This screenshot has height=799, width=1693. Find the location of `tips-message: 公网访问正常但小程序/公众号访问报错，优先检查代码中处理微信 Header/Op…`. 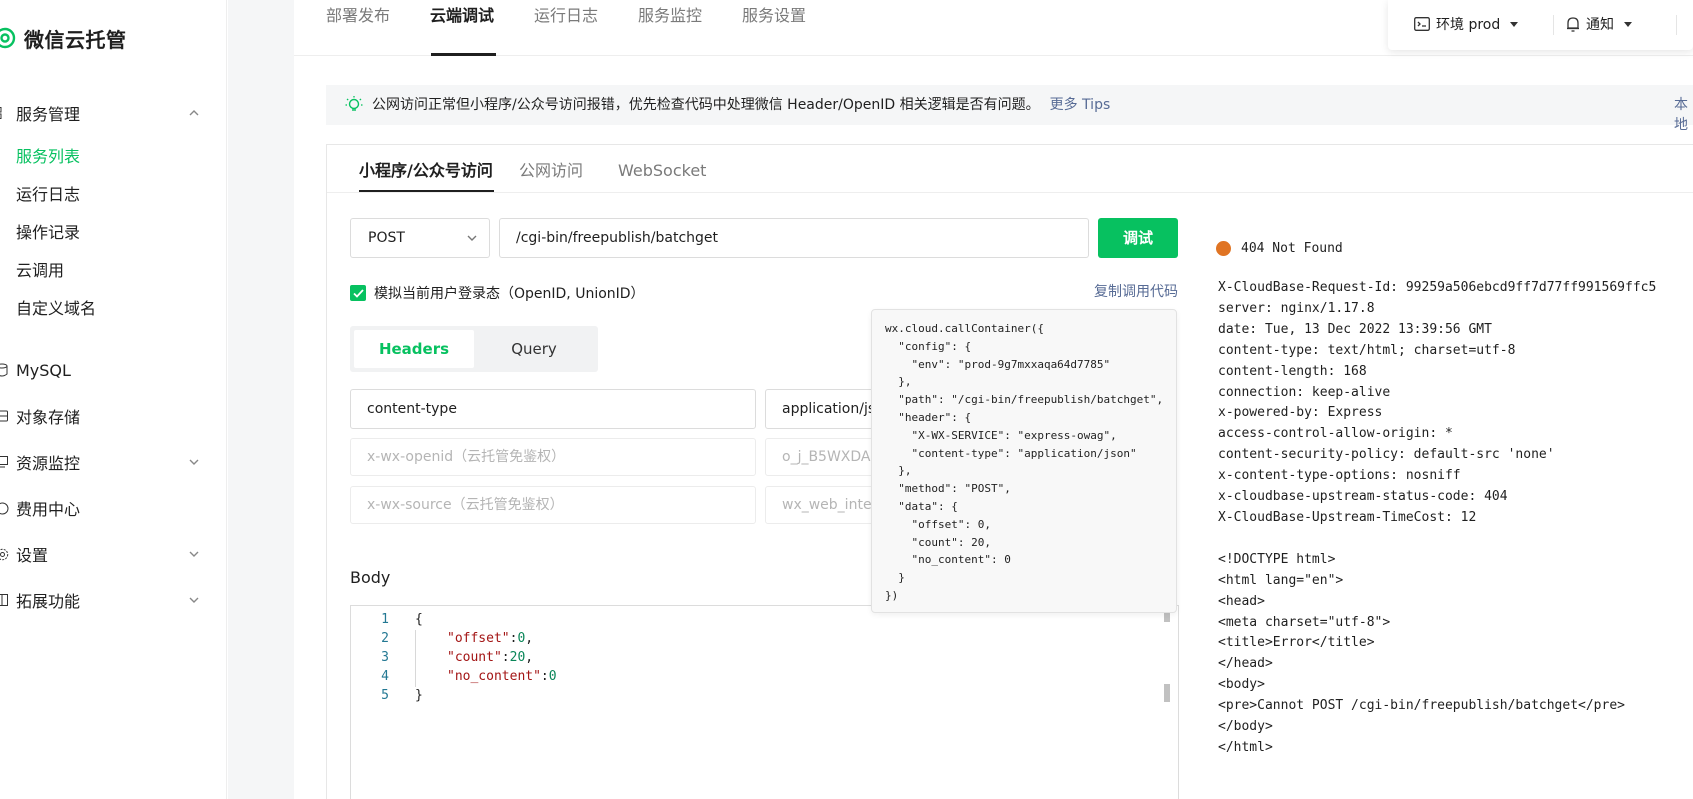

tips-message: 公网访问正常但小程序/公众号访问报错，优先检查代码中处理微信 Header/Op… is located at coordinates (706, 105).